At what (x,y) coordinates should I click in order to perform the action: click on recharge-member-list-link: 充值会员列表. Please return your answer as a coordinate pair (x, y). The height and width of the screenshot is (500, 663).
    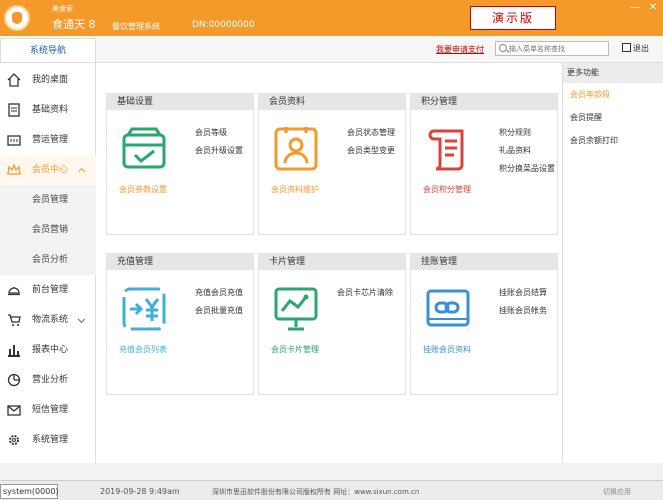
    Looking at the image, I should click on (143, 349).